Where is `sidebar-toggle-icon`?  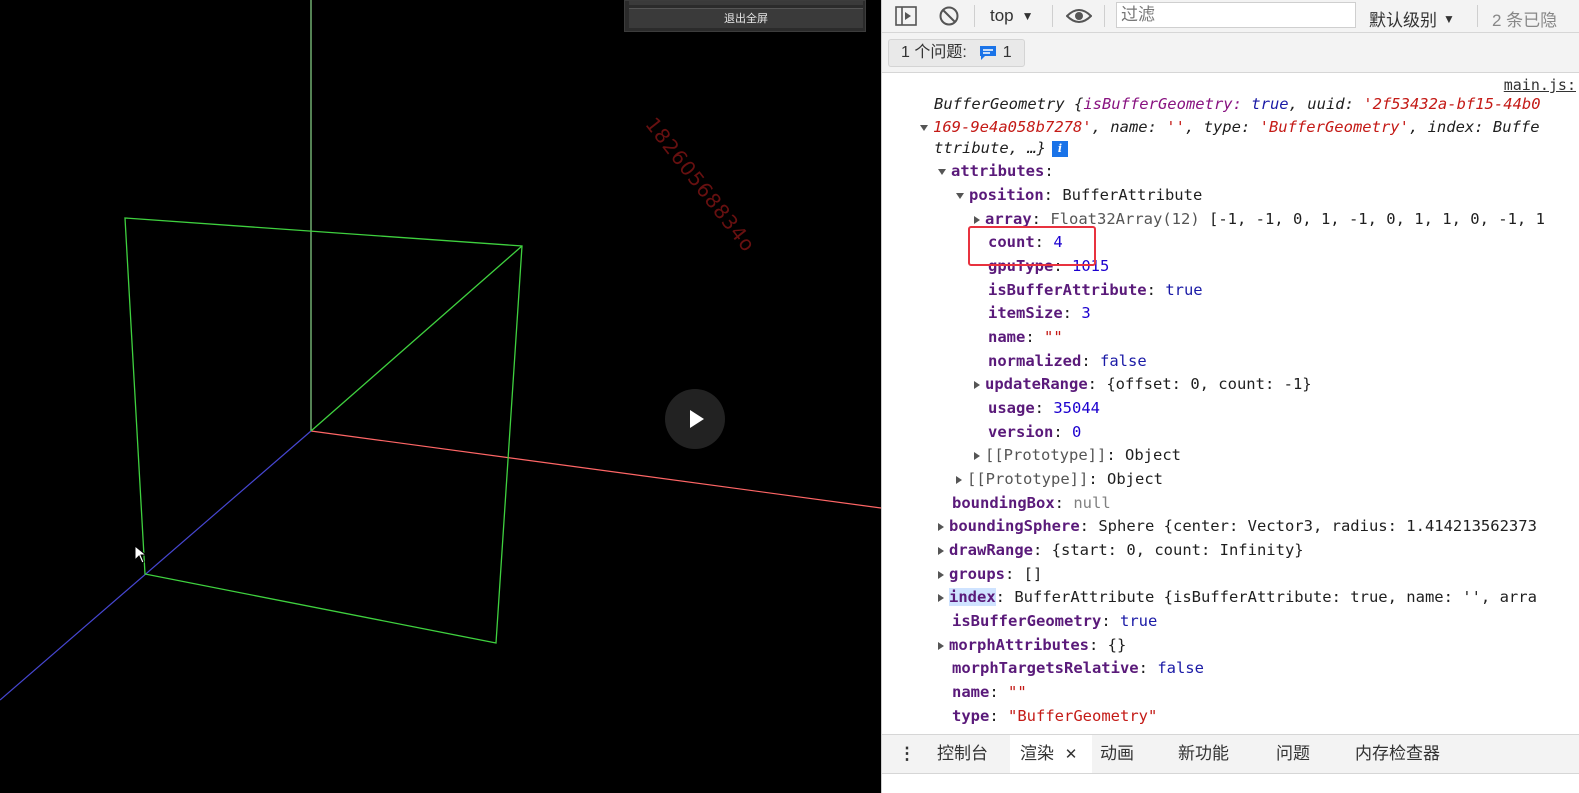
sidebar-toggle-icon is located at coordinates (906, 16).